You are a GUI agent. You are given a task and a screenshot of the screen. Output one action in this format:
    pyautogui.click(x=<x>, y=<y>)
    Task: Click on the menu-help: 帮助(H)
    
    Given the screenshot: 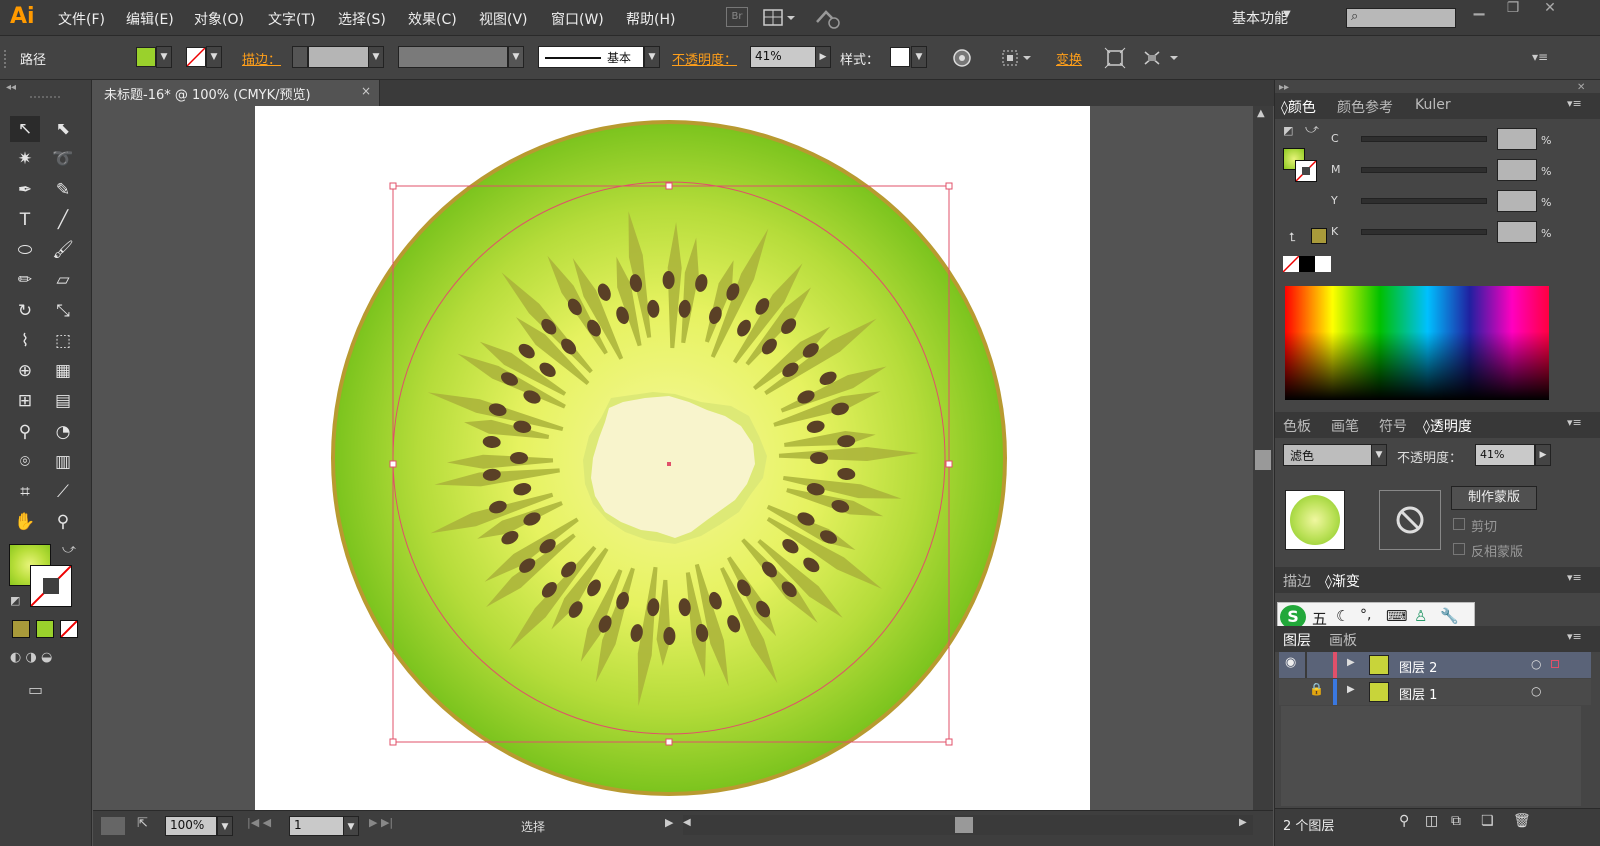 What is the action you would take?
    pyautogui.click(x=650, y=19)
    